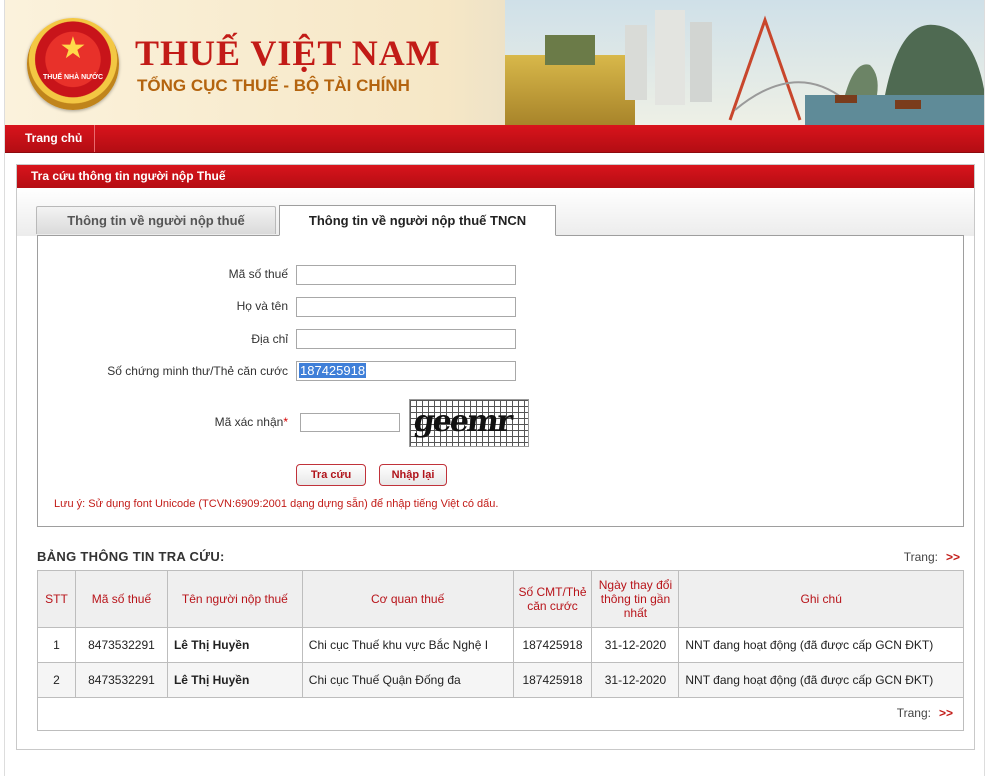  I want to click on results-title: BẢNG THÔNG TIN TRA CỨU:, so click(131, 556).